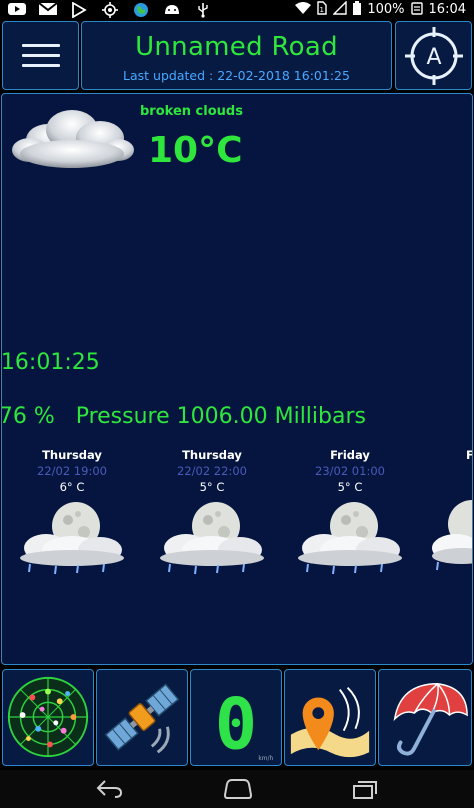 The image size is (474, 808). Describe the element at coordinates (184, 416) in the screenshot. I see `ticker-details-text: idity 76 % Pressure 1006.00 Millibars` at that location.